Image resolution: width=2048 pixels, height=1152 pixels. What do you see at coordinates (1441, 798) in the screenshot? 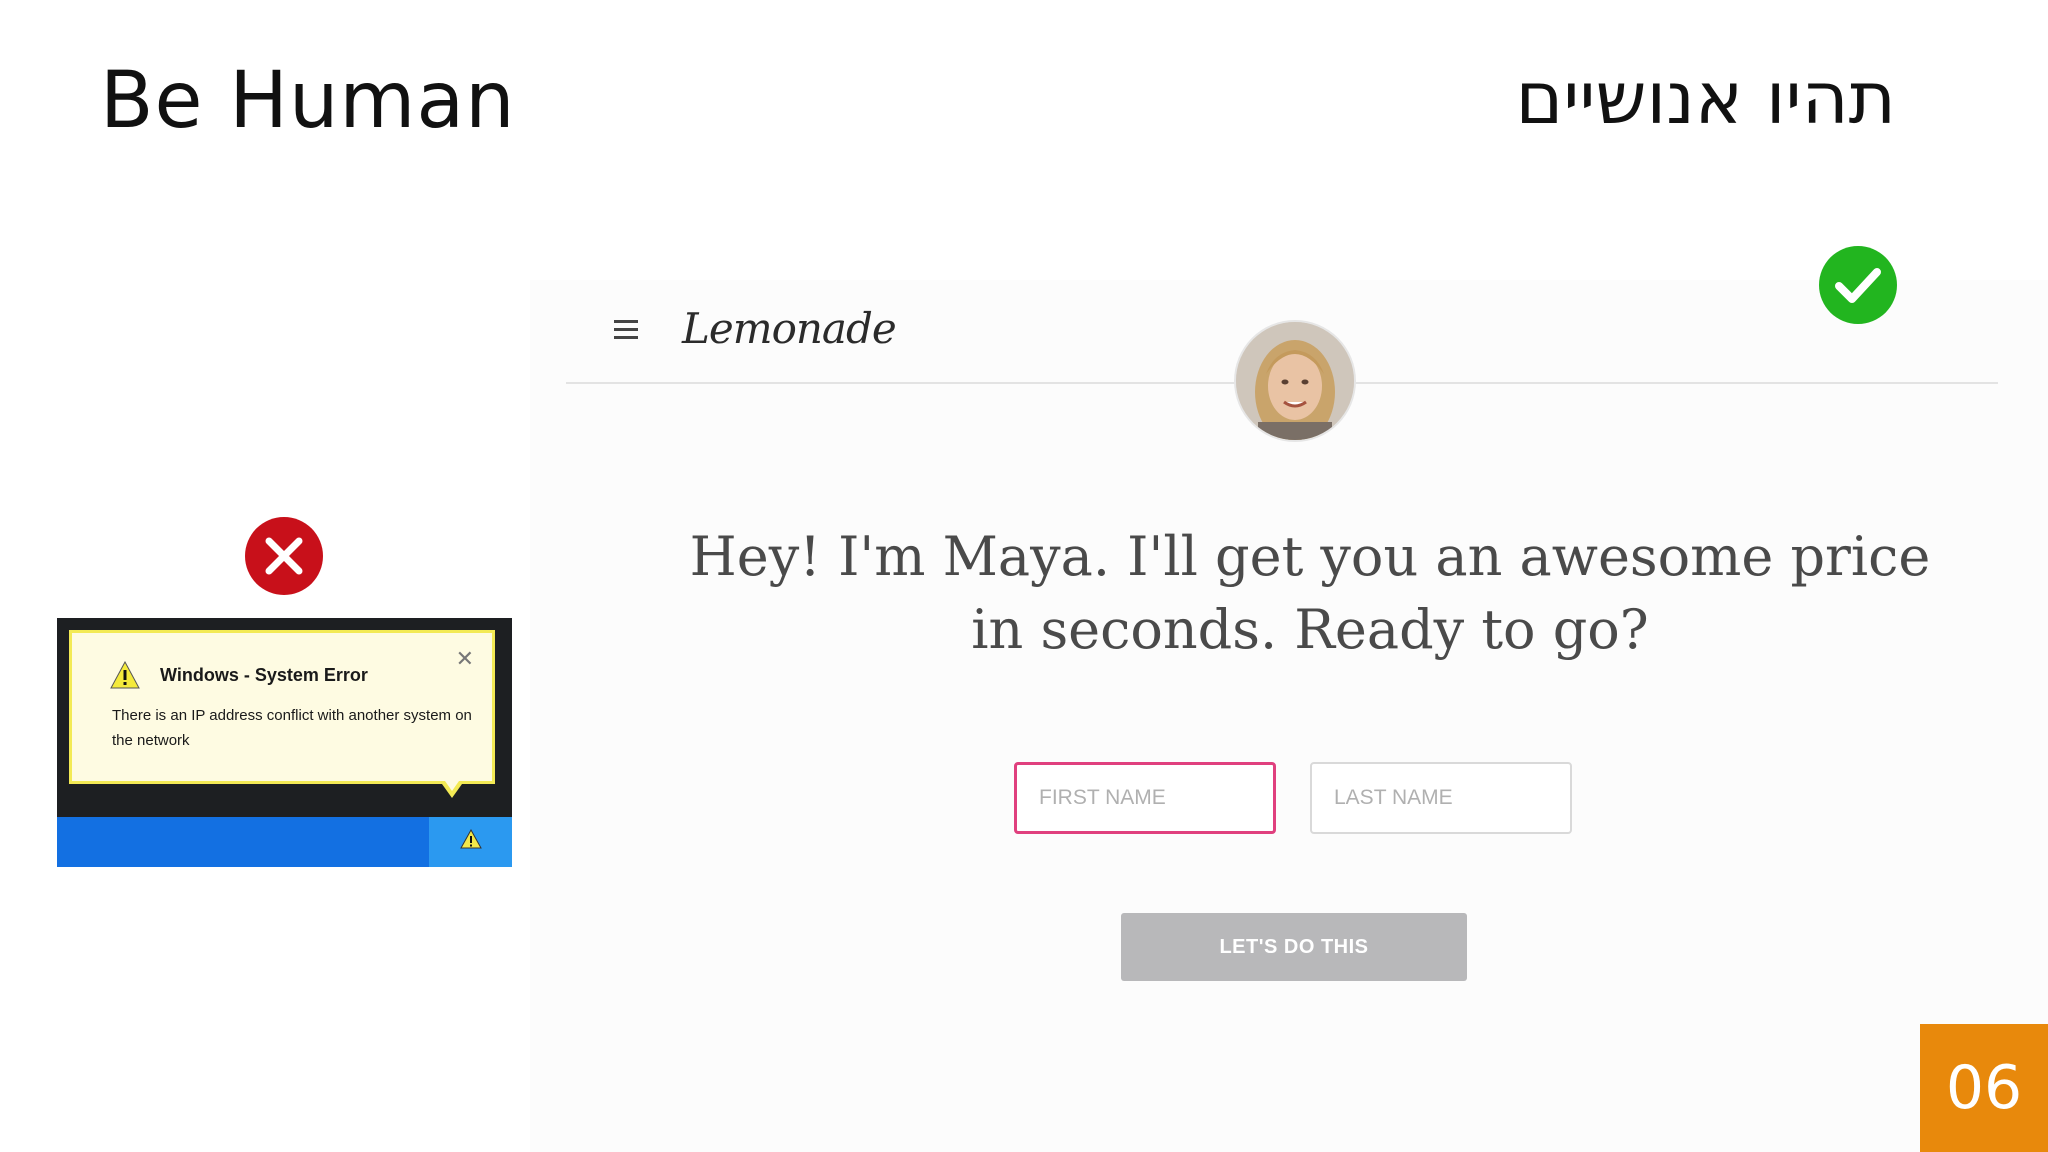
I see `last-name-input` at bounding box center [1441, 798].